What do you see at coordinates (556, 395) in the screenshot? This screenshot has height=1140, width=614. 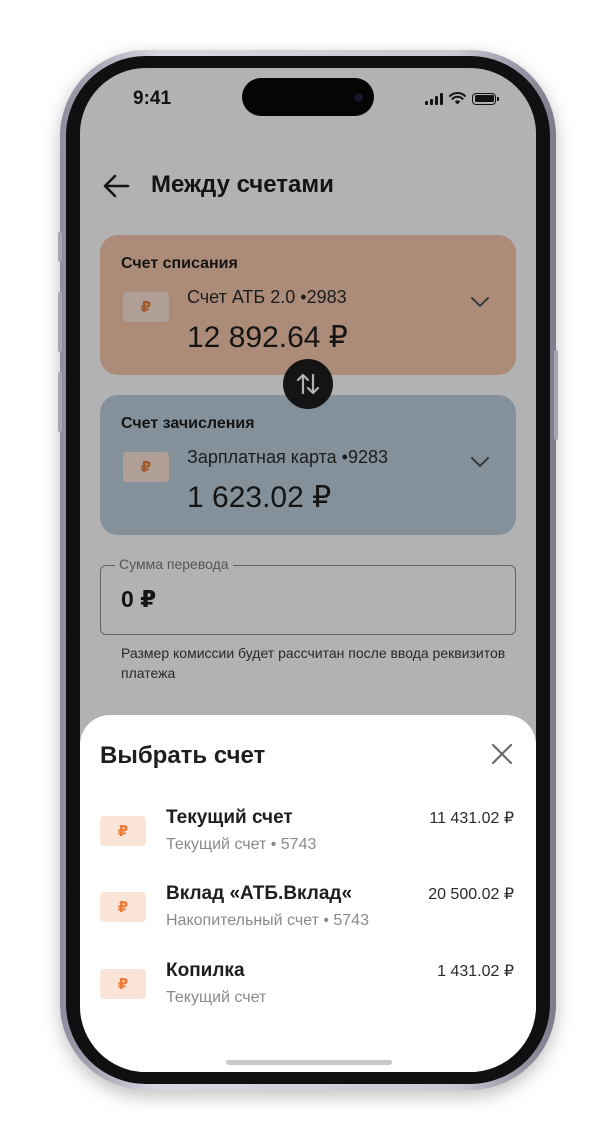 I see `power-button` at bounding box center [556, 395].